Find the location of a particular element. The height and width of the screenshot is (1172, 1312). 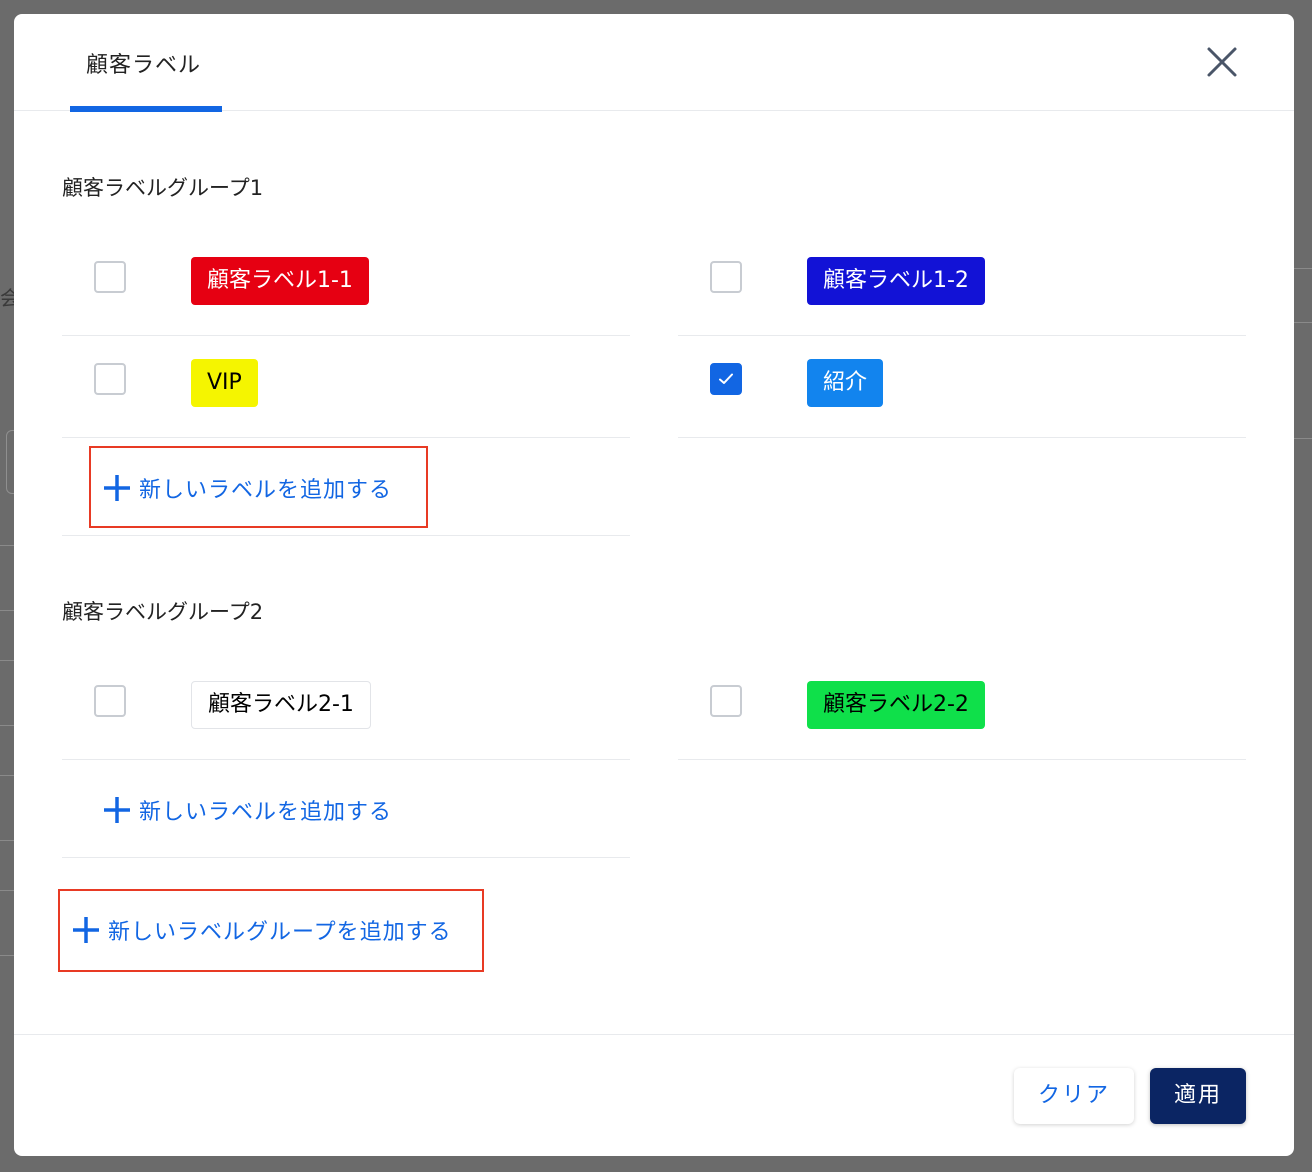

label-item: 顧客ラベル1-1 is located at coordinates (346, 285).